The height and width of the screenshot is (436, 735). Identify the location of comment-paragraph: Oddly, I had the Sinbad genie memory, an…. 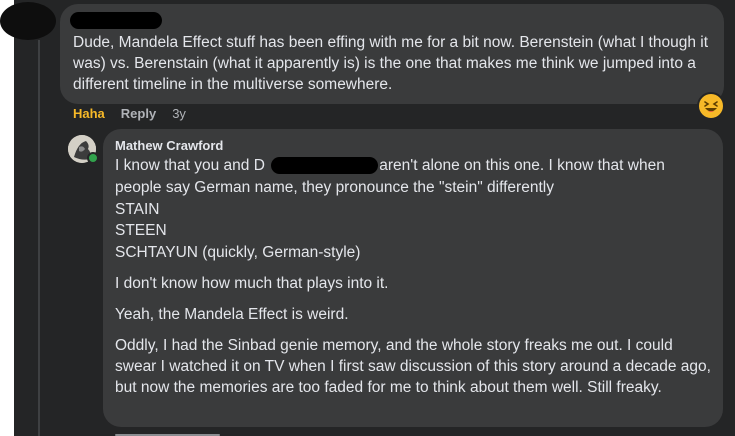
(413, 366).